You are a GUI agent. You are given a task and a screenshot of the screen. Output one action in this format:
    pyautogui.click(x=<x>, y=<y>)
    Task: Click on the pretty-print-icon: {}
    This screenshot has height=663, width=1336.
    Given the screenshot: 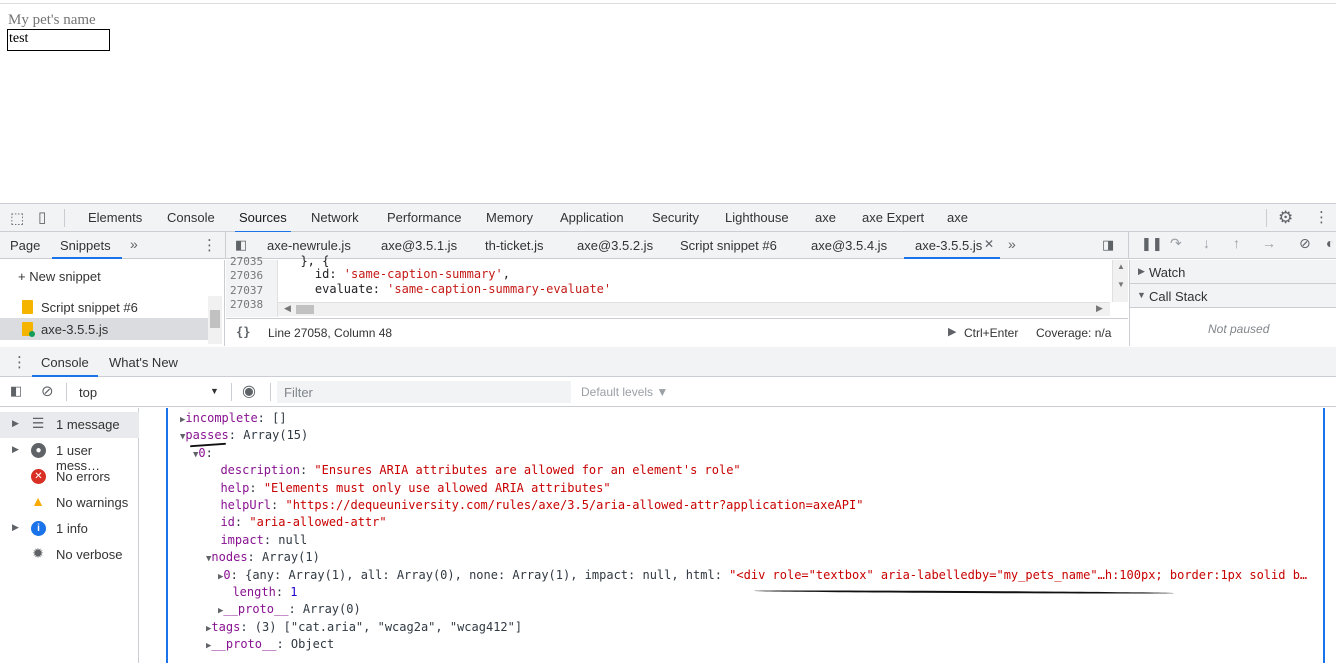 What is the action you would take?
    pyautogui.click(x=243, y=332)
    